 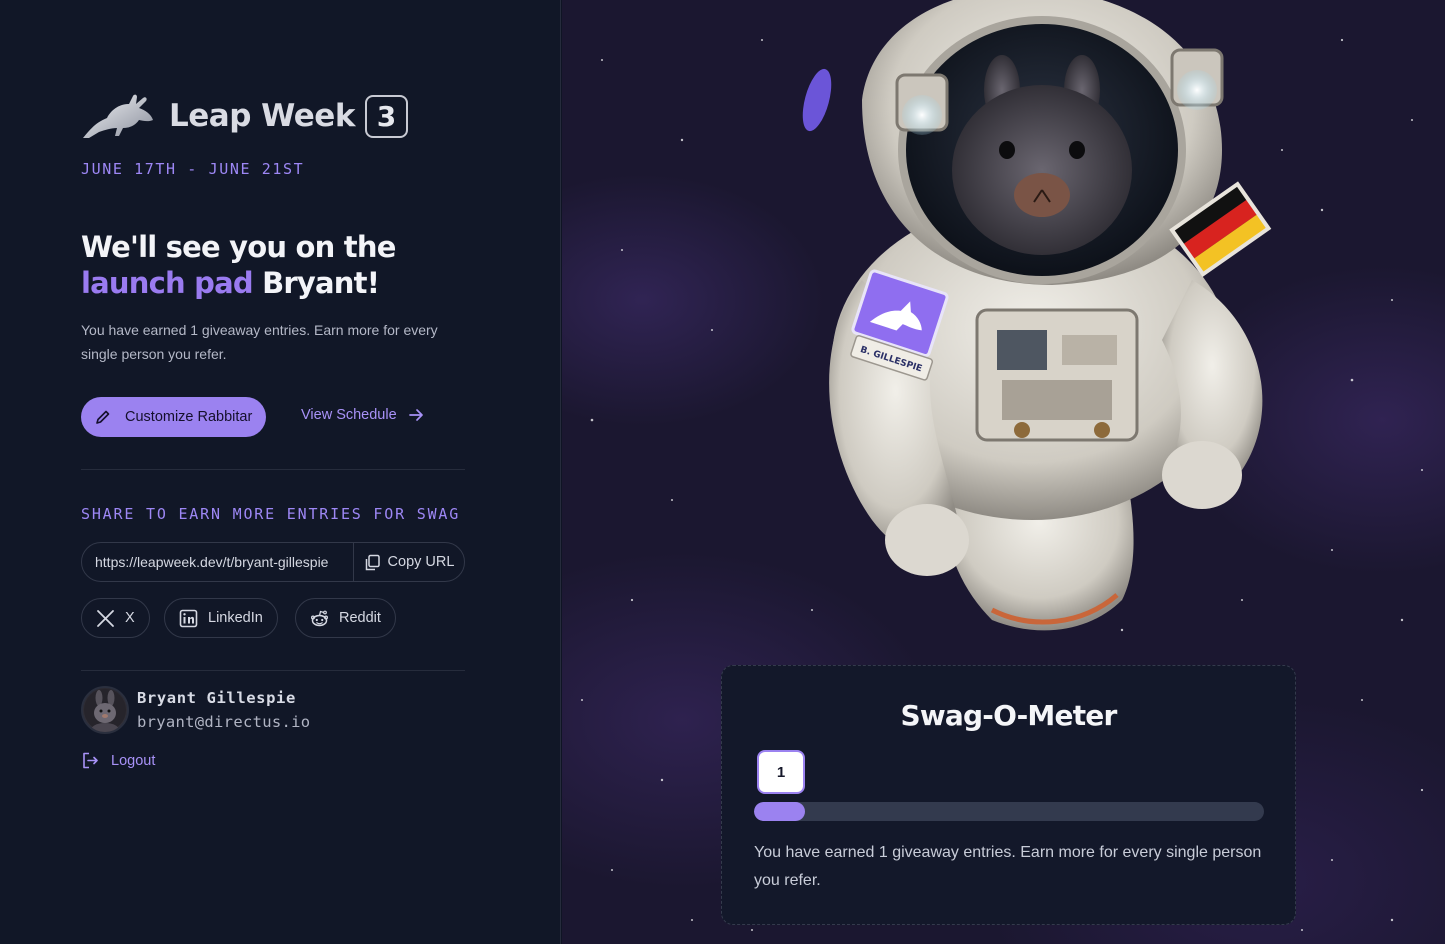 I want to click on entries-count-badge: 1, so click(x=781, y=772).